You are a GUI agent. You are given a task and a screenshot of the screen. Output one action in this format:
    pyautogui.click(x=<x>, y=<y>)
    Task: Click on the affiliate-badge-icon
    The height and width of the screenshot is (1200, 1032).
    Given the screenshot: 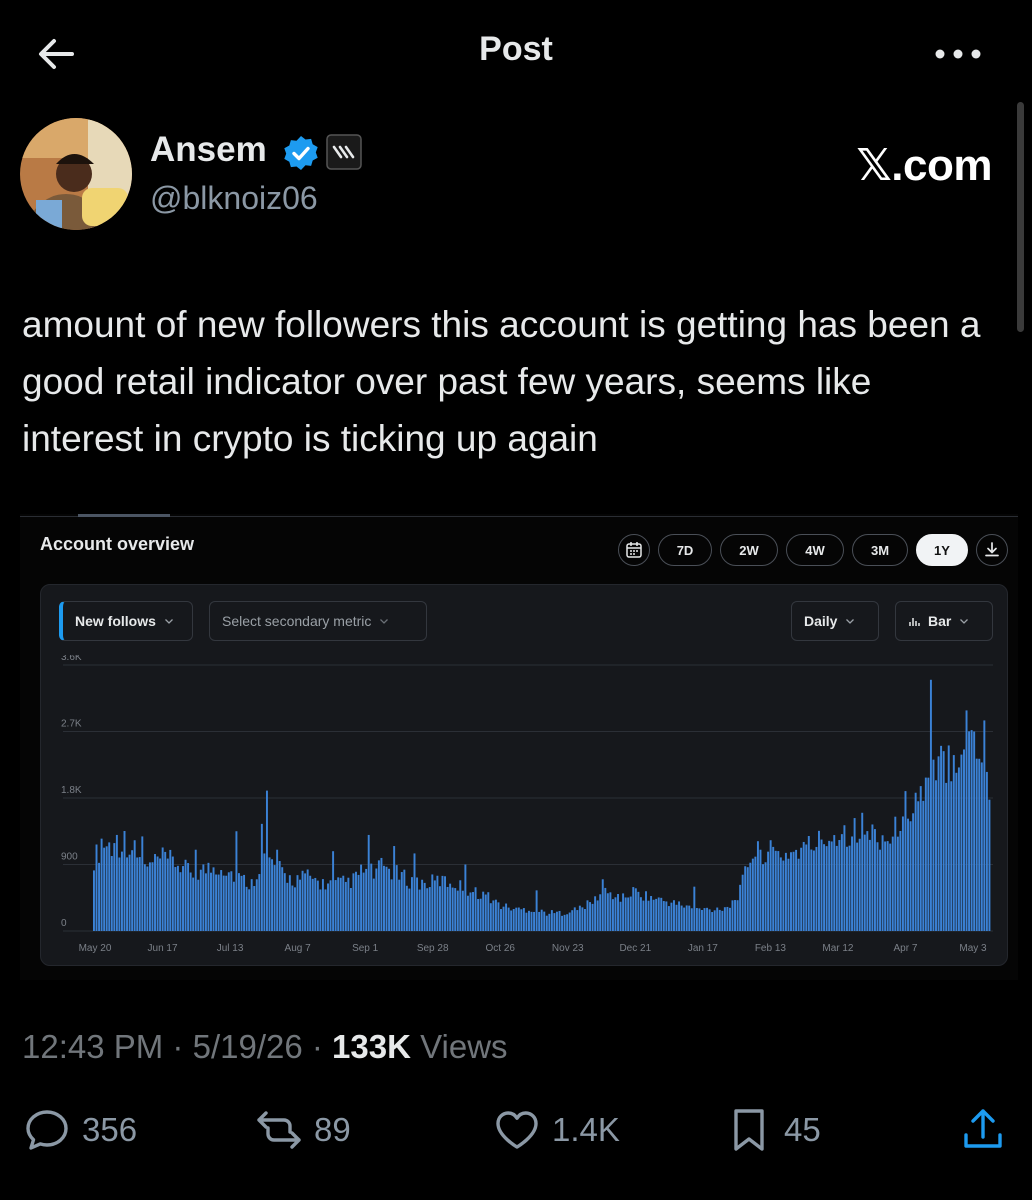 What is the action you would take?
    pyautogui.click(x=344, y=152)
    